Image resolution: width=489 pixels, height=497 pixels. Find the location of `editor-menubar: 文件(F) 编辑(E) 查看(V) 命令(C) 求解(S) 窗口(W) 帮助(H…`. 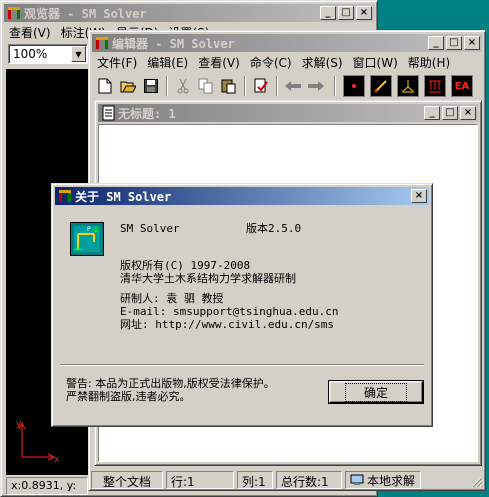

editor-menubar: 文件(F) 编辑(E) 查看(V) 命令(C) 求解(S) 窗口(W) 帮助(H… is located at coordinates (287, 62).